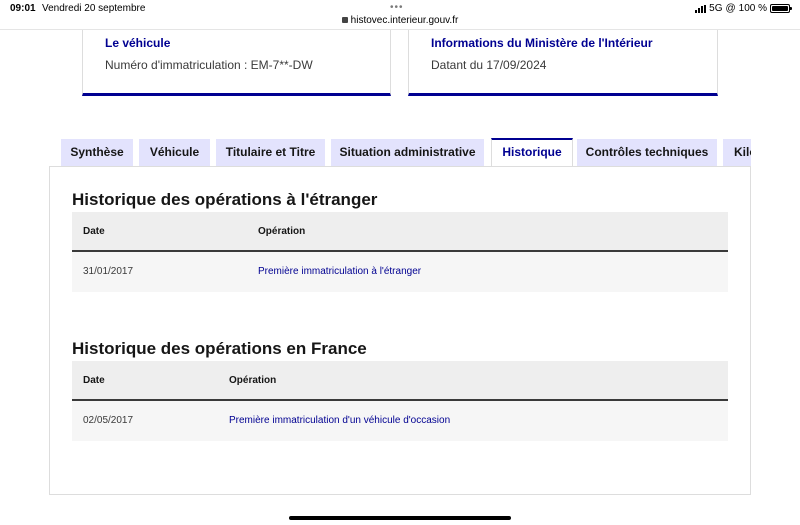  Describe the element at coordinates (225, 199) in the screenshot. I see `section-title-etranger: Historique des opérations à l'étranger` at that location.